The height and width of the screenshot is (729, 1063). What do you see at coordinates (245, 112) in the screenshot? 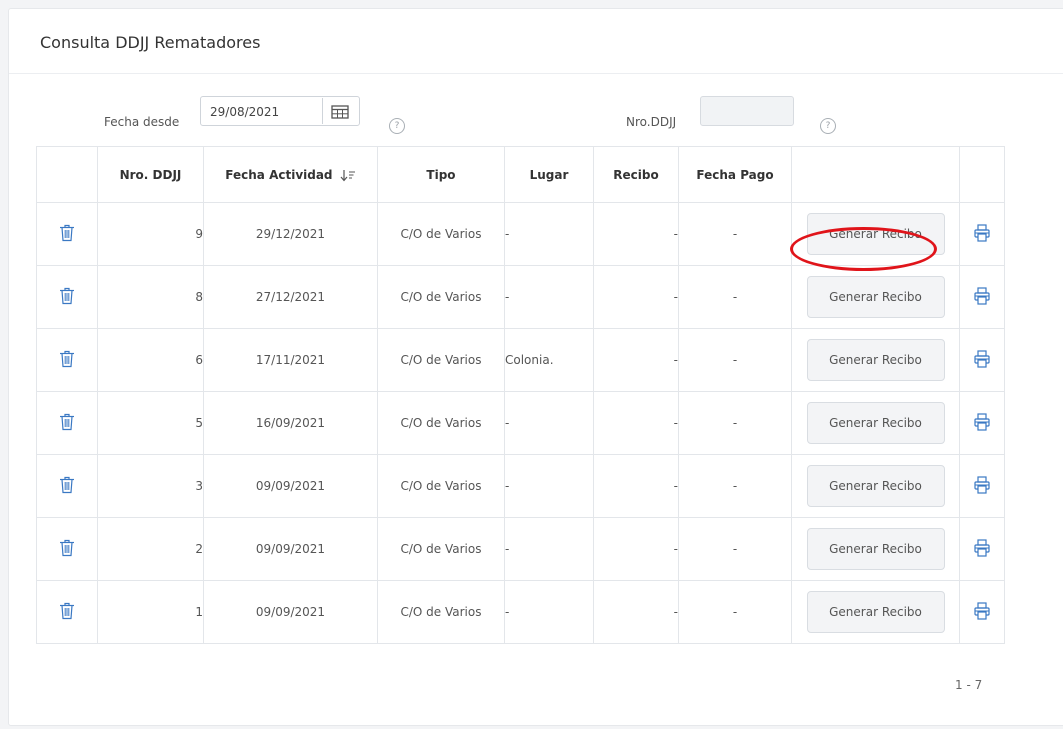
I see `fecha-desde-value: 29/08/2021` at bounding box center [245, 112].